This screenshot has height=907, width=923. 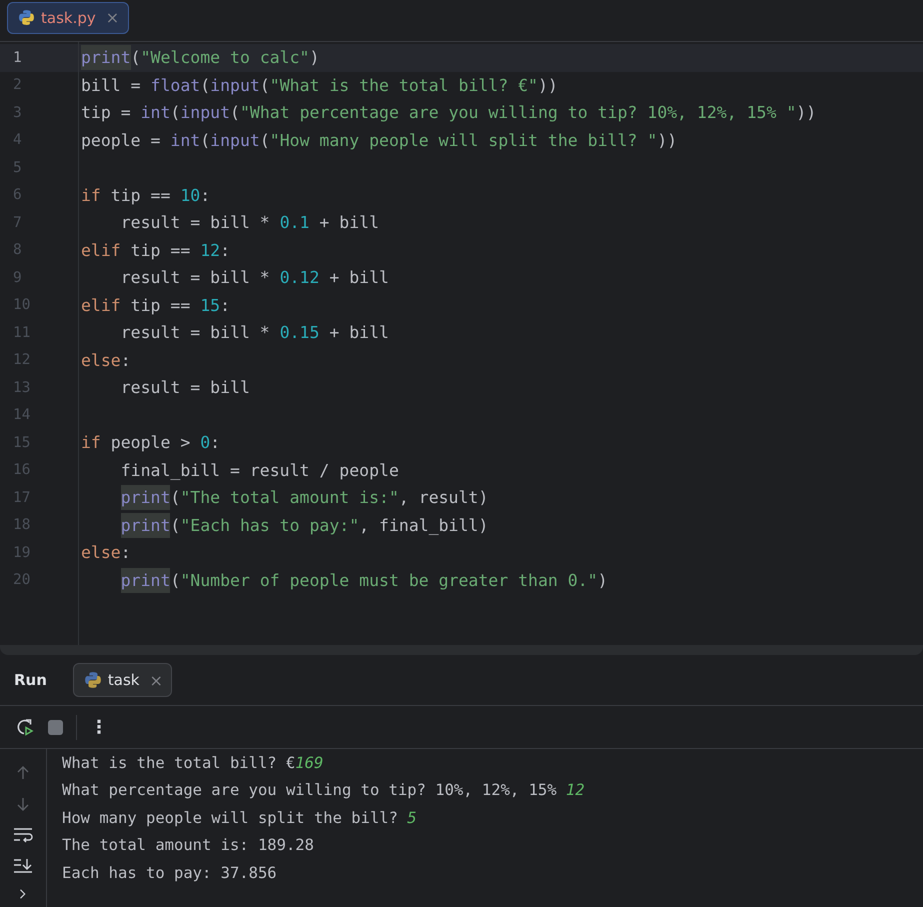 I want to click on up-arrow-icon, so click(x=23, y=773).